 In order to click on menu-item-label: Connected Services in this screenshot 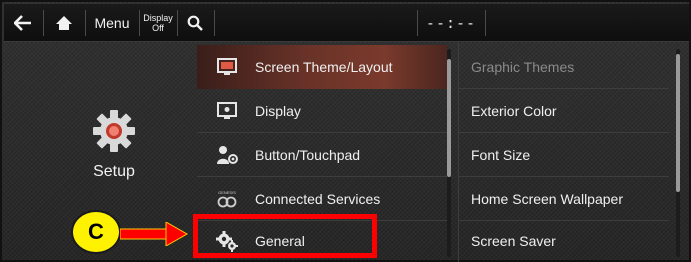, I will do `click(318, 198)`.